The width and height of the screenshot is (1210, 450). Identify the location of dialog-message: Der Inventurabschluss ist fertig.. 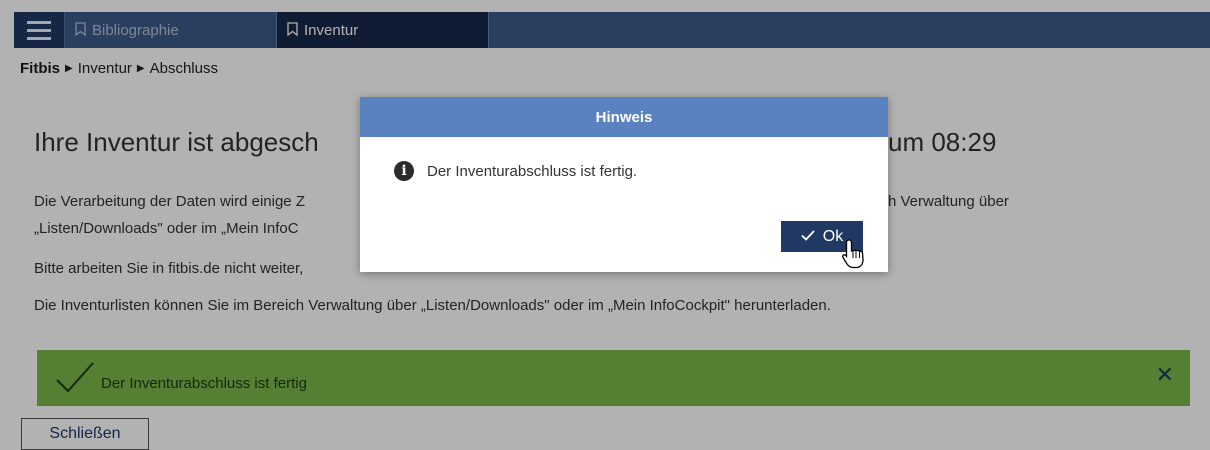
(532, 171).